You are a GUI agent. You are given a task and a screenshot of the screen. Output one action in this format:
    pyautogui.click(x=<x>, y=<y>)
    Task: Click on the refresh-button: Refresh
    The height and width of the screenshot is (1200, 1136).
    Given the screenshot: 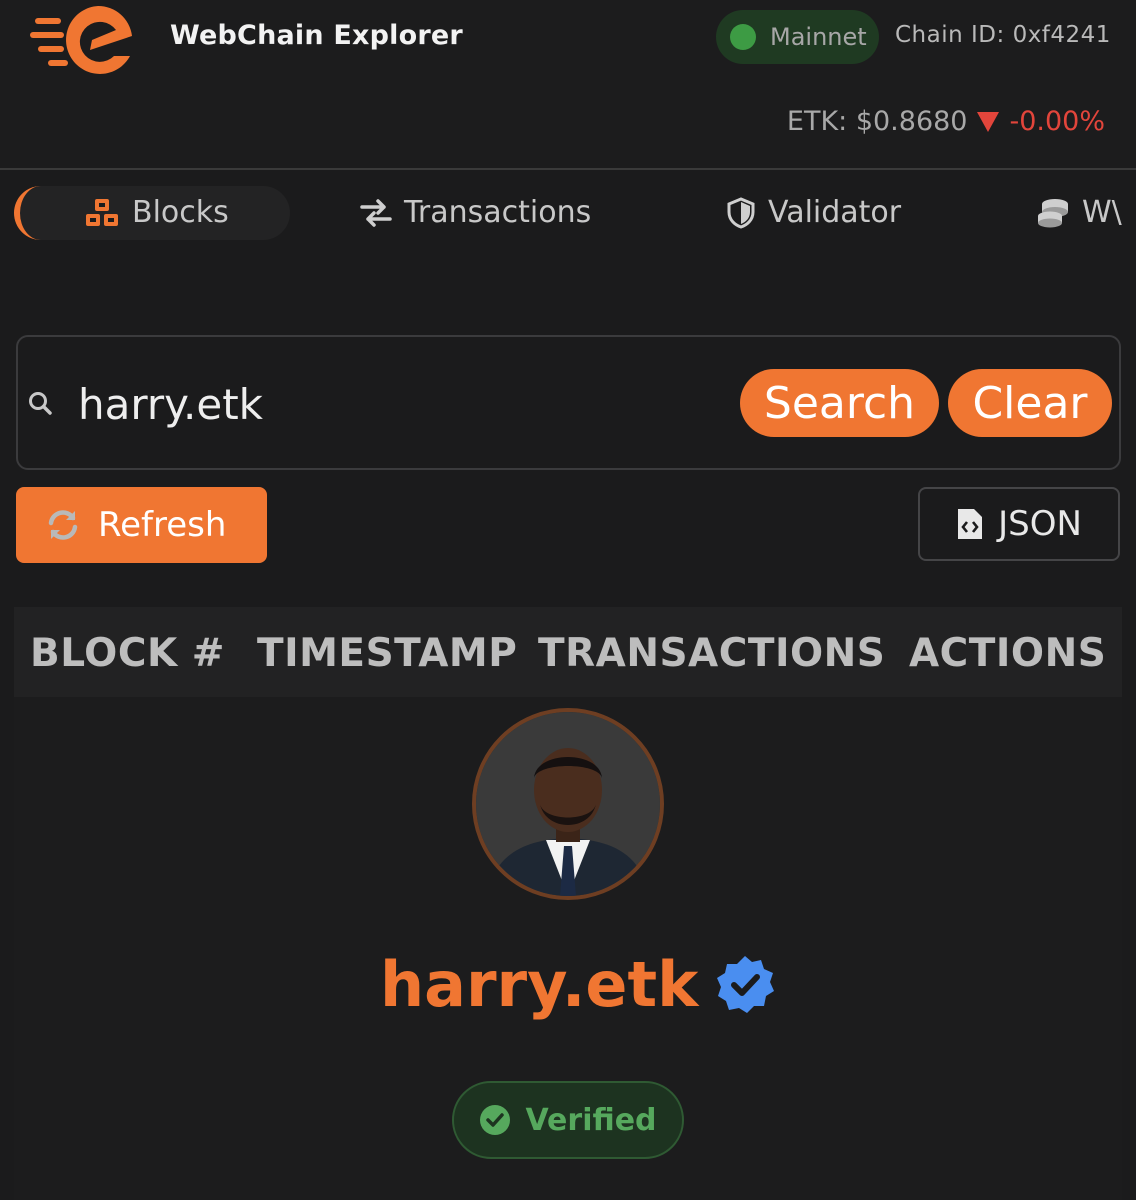 What is the action you would take?
    pyautogui.click(x=141, y=525)
    